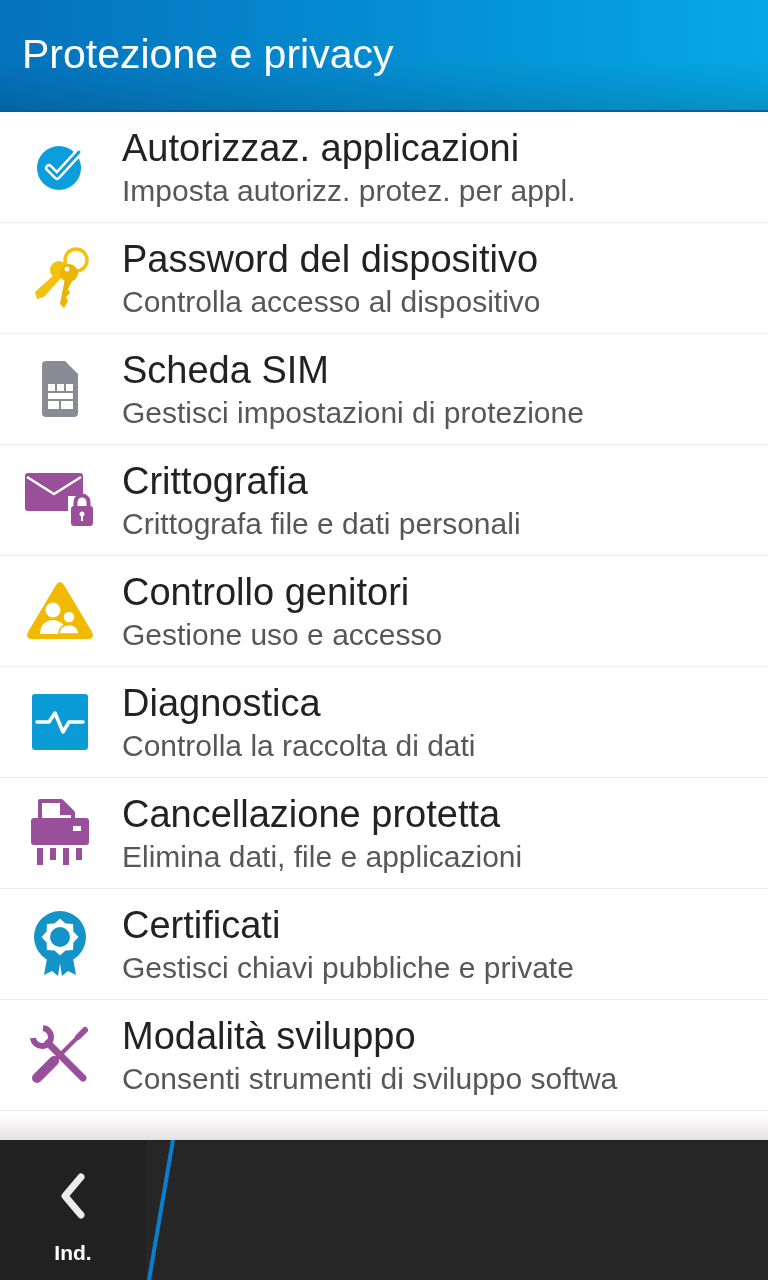 This screenshot has height=1280, width=768. I want to click on item-subtitle: Gestisci chiavi pubbliche e private, so click(348, 968).